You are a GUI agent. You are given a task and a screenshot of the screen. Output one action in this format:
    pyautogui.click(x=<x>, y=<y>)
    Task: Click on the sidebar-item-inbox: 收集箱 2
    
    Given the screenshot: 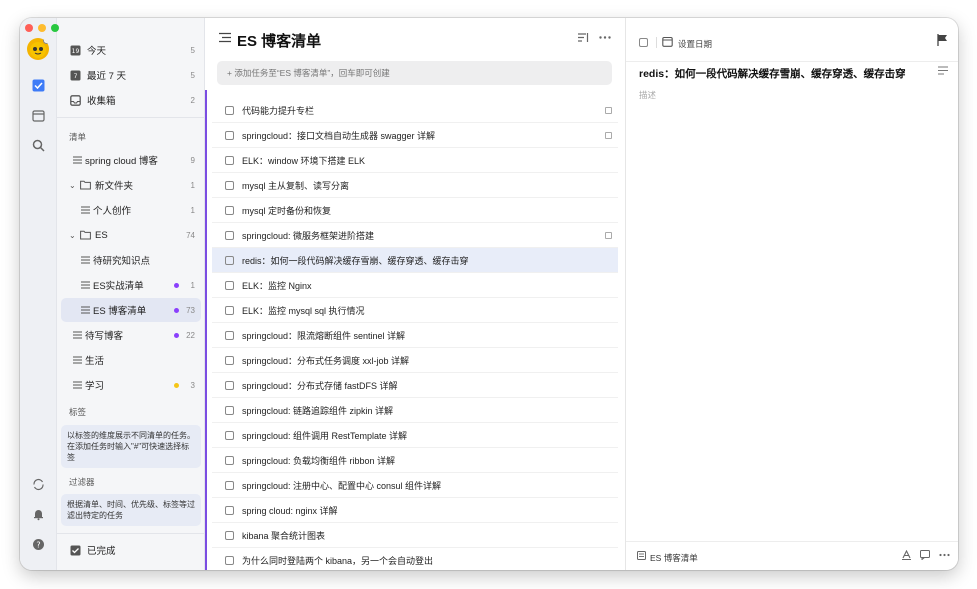 What is the action you would take?
    pyautogui.click(x=131, y=100)
    